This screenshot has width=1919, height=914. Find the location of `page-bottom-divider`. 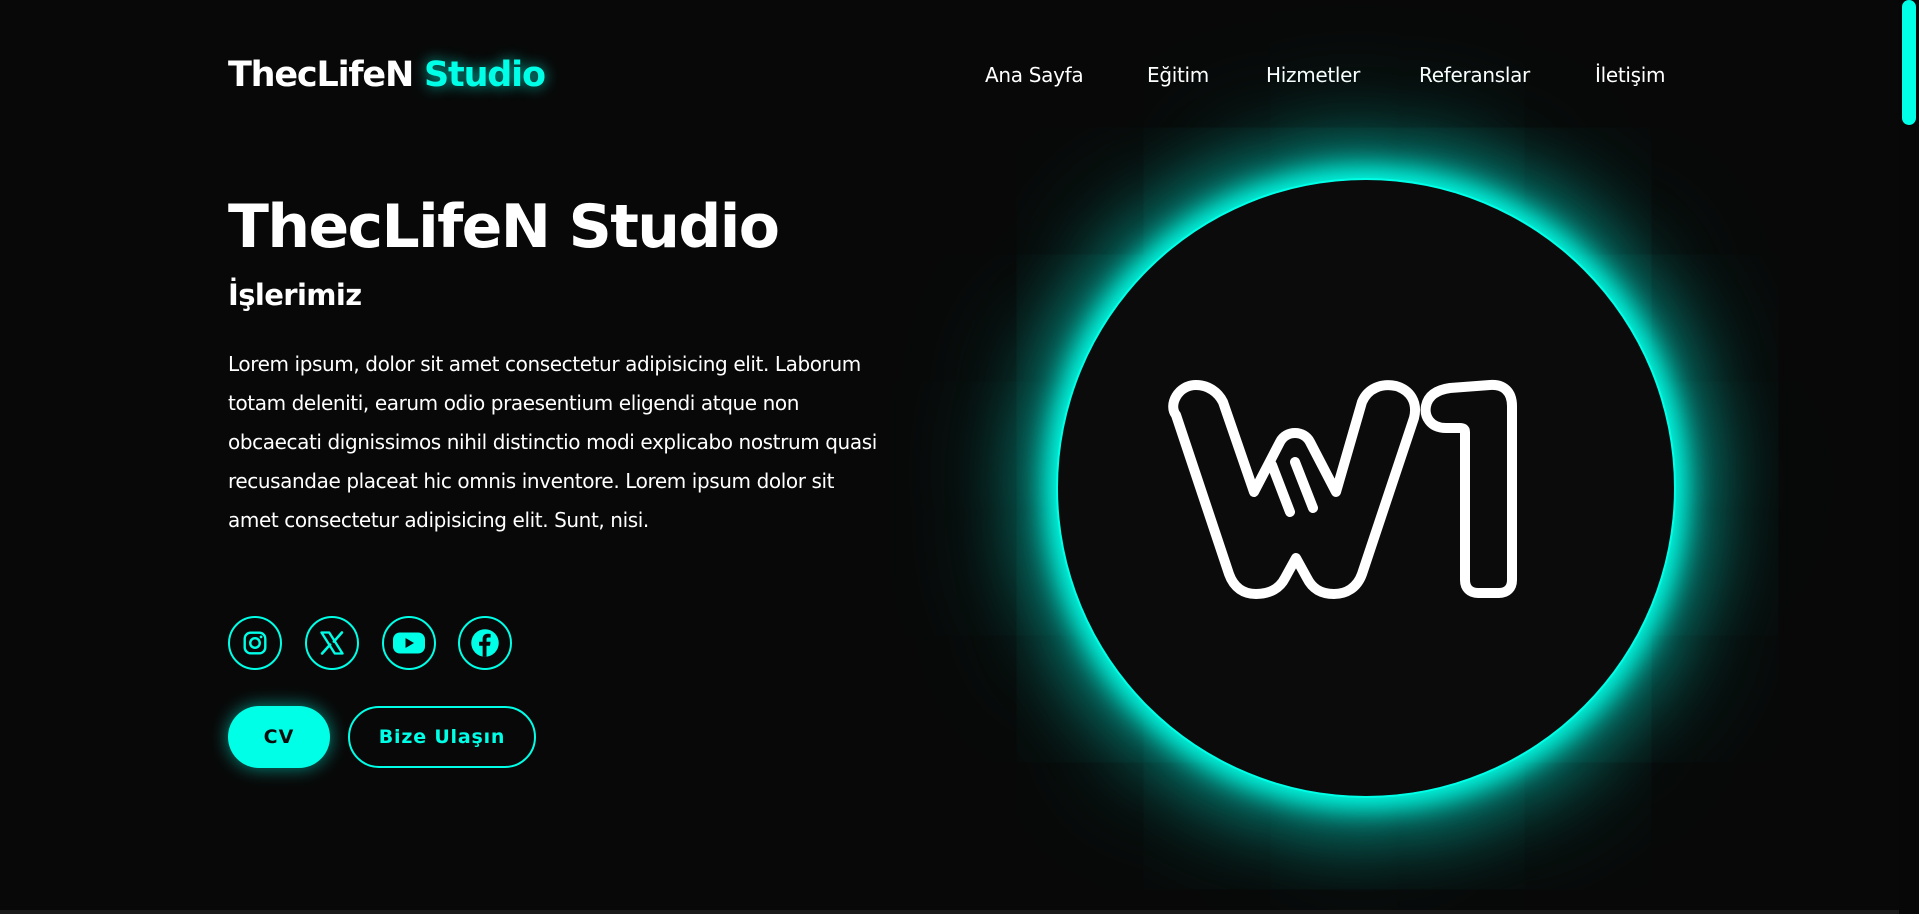

page-bottom-divider is located at coordinates (949, 912).